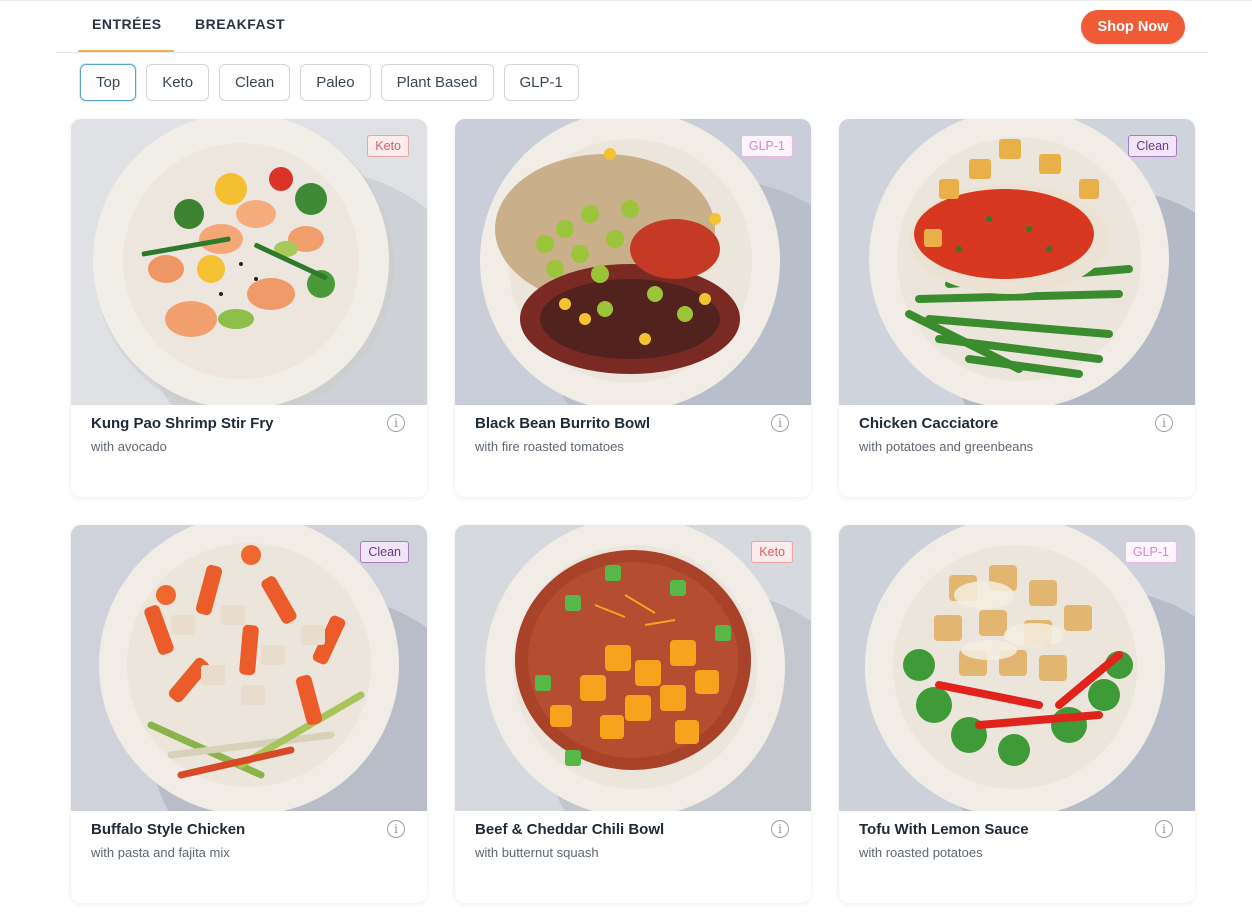 Image resolution: width=1252 pixels, height=924 pixels. What do you see at coordinates (240, 24) in the screenshot?
I see `tab-breakfast: BREAKFAST` at bounding box center [240, 24].